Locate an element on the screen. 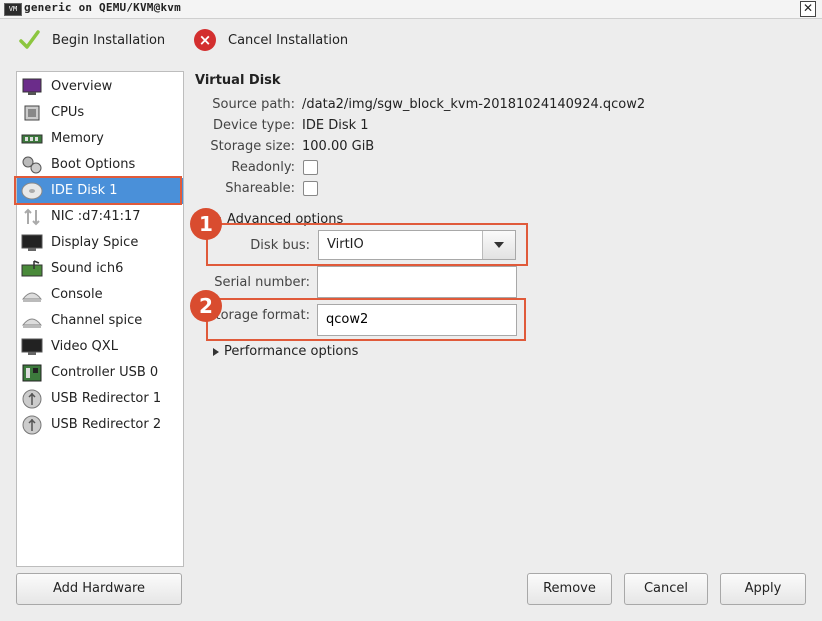 Image resolution: width=822 pixels, height=621 pixels. sidebar-item-label: Video QXL is located at coordinates (84, 346).